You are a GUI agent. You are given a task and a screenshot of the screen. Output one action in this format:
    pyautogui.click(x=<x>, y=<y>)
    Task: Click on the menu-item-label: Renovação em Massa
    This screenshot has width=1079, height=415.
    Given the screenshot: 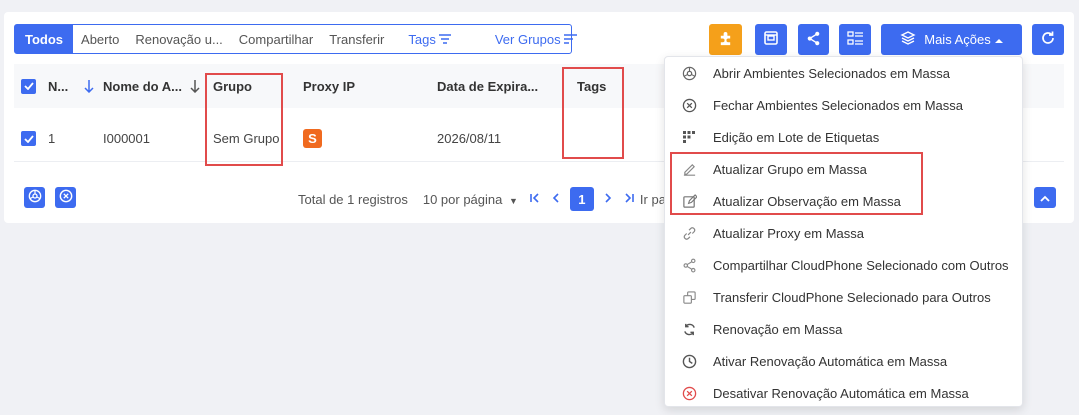 What is the action you would take?
    pyautogui.click(x=778, y=329)
    